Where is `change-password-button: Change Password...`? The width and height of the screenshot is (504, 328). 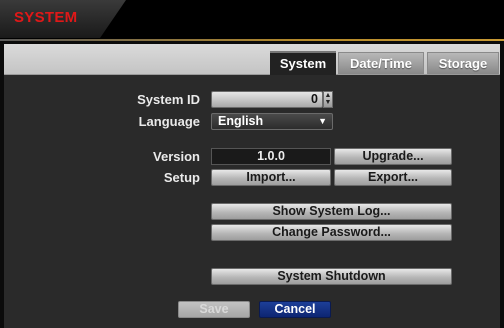 change-password-button: Change Password... is located at coordinates (331, 232).